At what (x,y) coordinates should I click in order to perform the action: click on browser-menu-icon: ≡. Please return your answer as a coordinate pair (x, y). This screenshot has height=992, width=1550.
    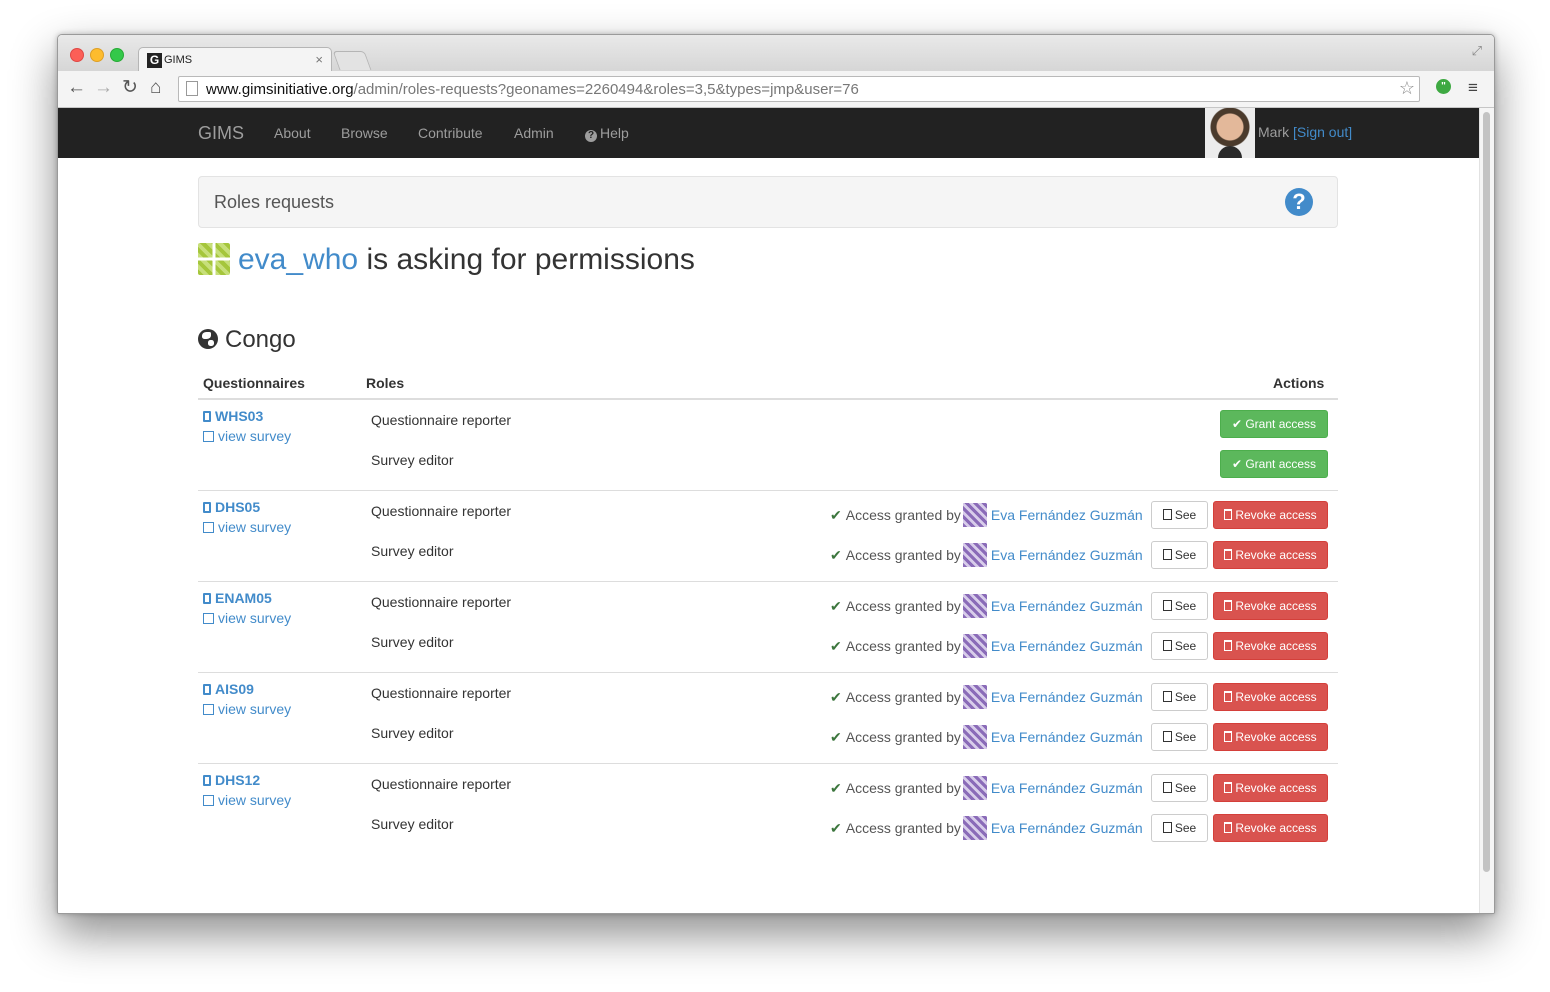
    Looking at the image, I should click on (1473, 88).